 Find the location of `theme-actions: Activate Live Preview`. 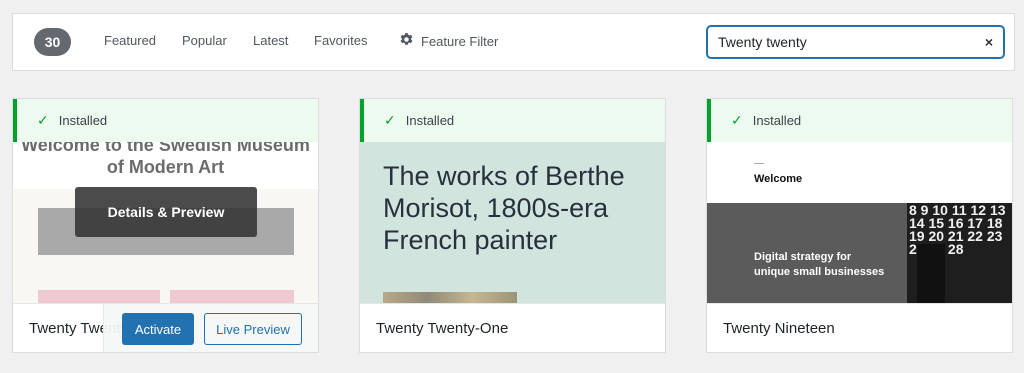

theme-actions: Activate Live Preview is located at coordinates (210, 328).